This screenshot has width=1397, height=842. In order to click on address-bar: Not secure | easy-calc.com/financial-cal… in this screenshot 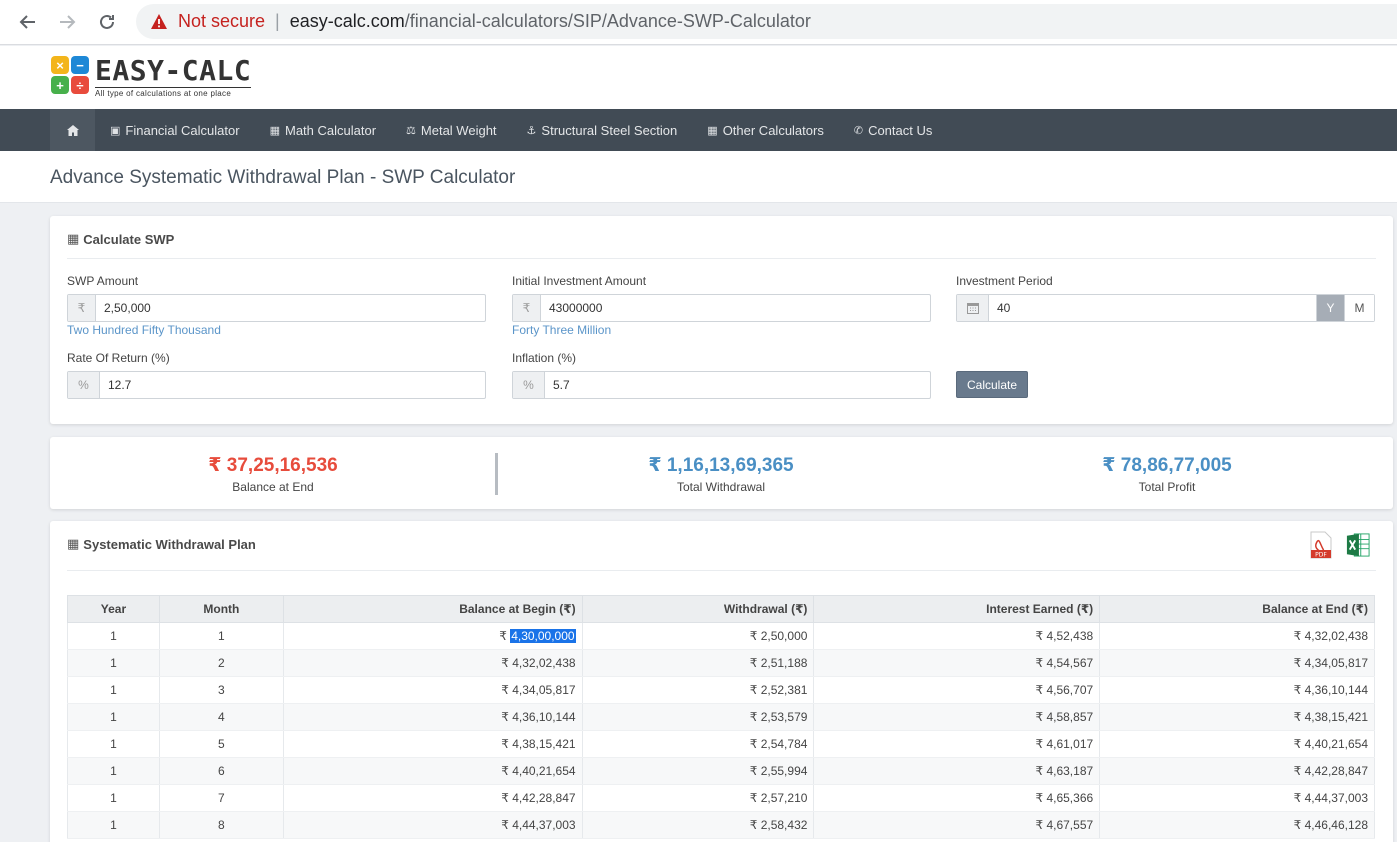, I will do `click(766, 21)`.